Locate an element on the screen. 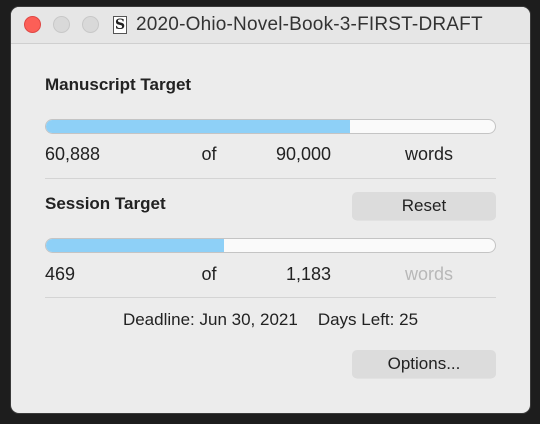 The image size is (540, 424). session-progress-bar is located at coordinates (270, 245).